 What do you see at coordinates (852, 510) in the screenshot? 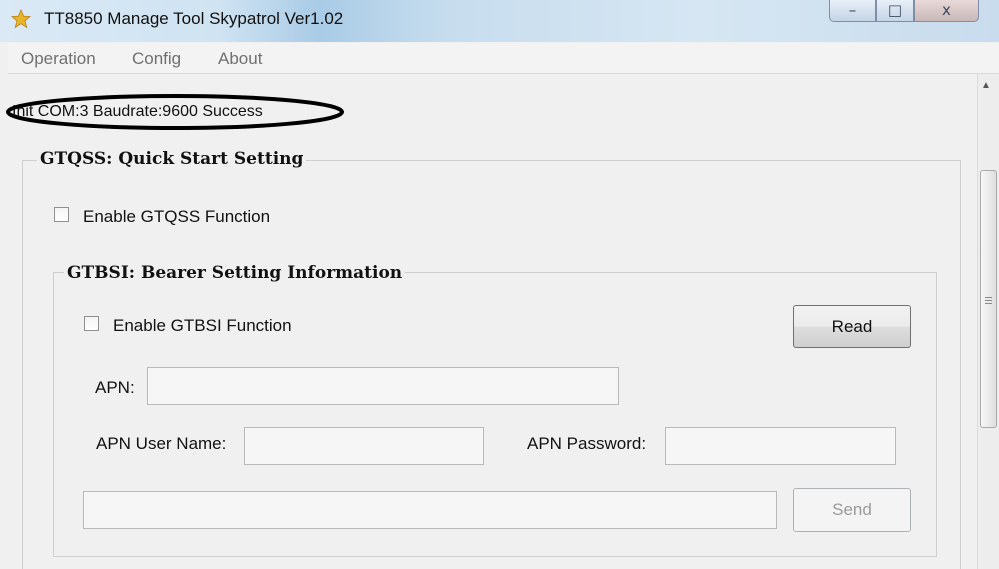
I see `send-button: Send` at bounding box center [852, 510].